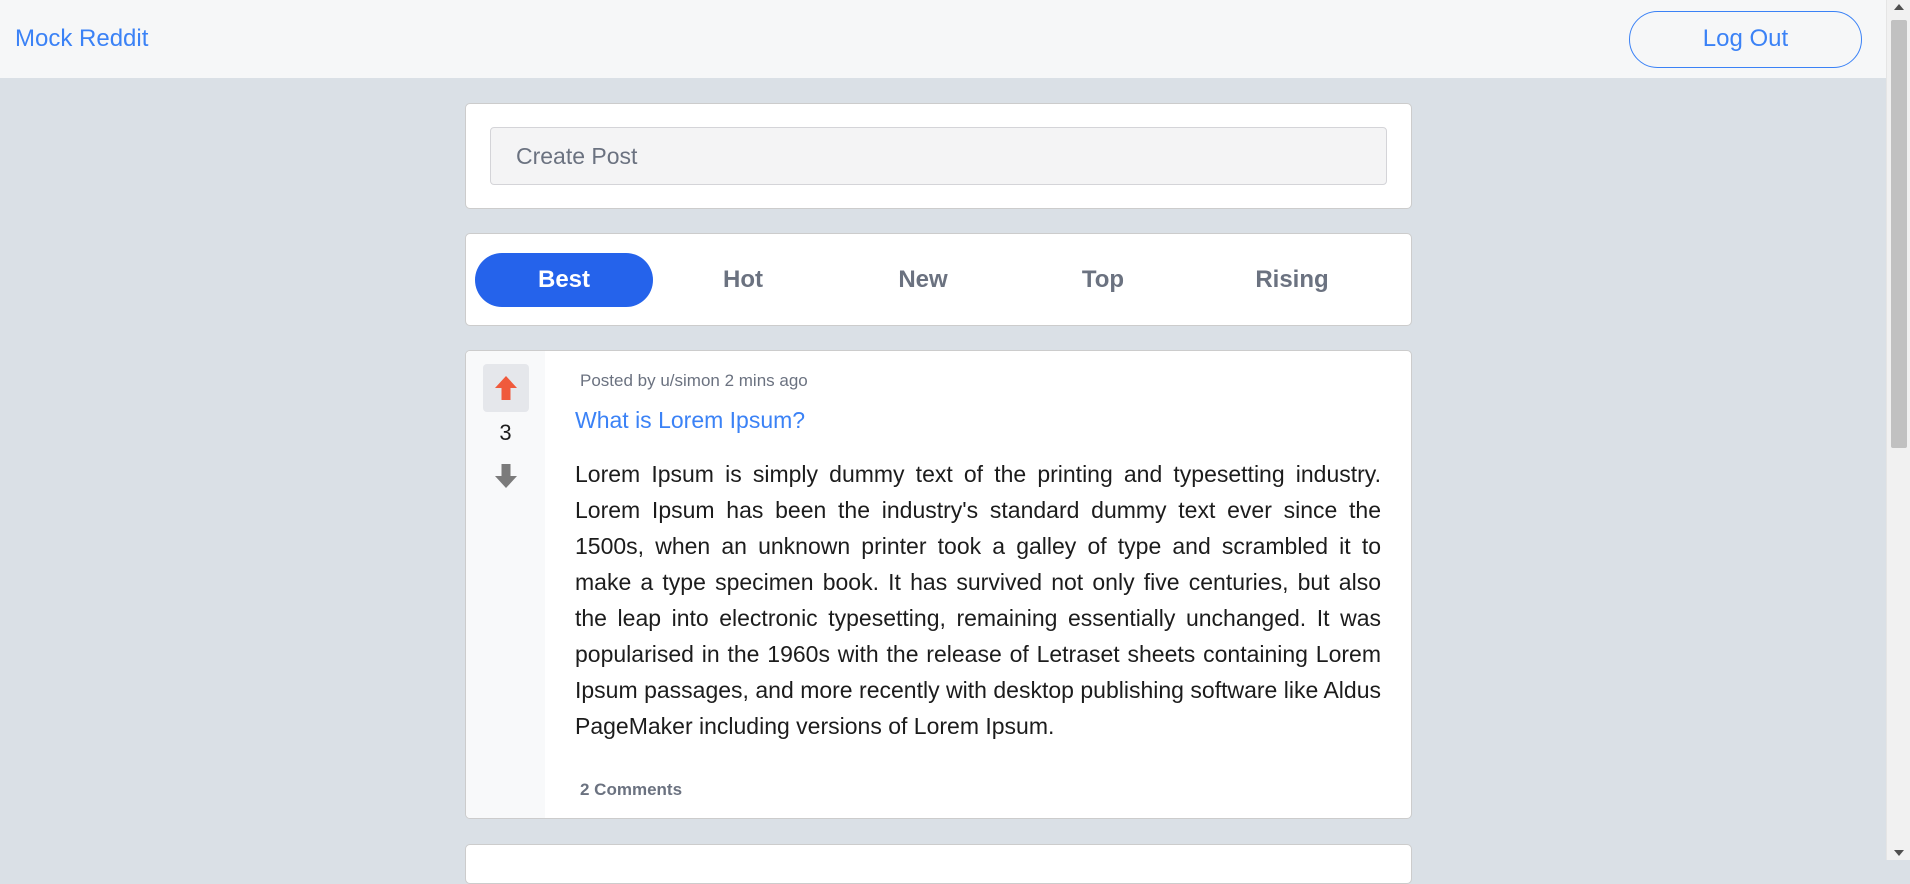 The width and height of the screenshot is (1910, 884). I want to click on tab-rising: Rising, so click(1292, 280).